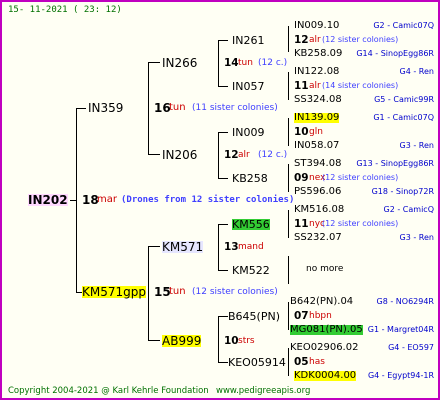  Describe the element at coordinates (320, 316) in the screenshot. I see `gen3-d1-genotype: hbpn` at that location.